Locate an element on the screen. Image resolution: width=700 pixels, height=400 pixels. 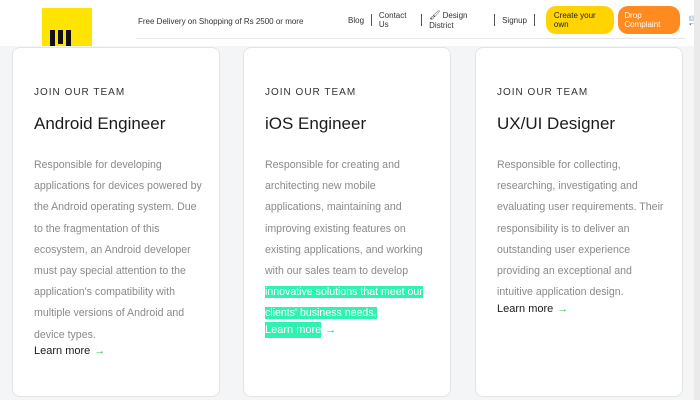
logo-mark is located at coordinates (60, 38).